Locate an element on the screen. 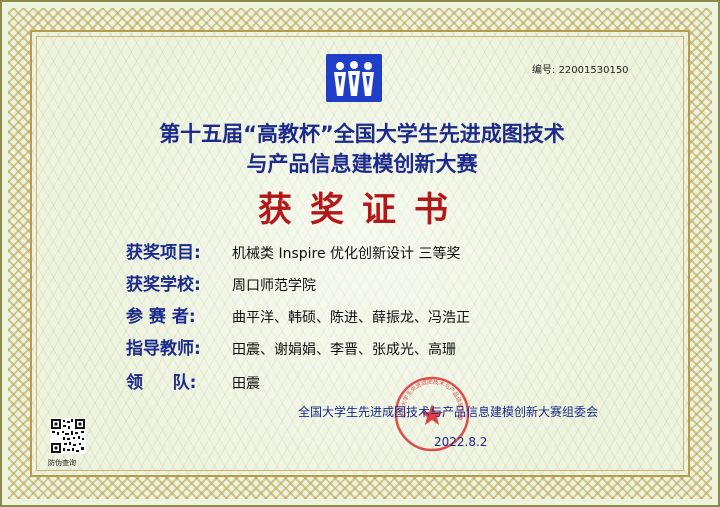 The width and height of the screenshot is (720, 507). serial-number: 编号: 22001530150 is located at coordinates (580, 68).